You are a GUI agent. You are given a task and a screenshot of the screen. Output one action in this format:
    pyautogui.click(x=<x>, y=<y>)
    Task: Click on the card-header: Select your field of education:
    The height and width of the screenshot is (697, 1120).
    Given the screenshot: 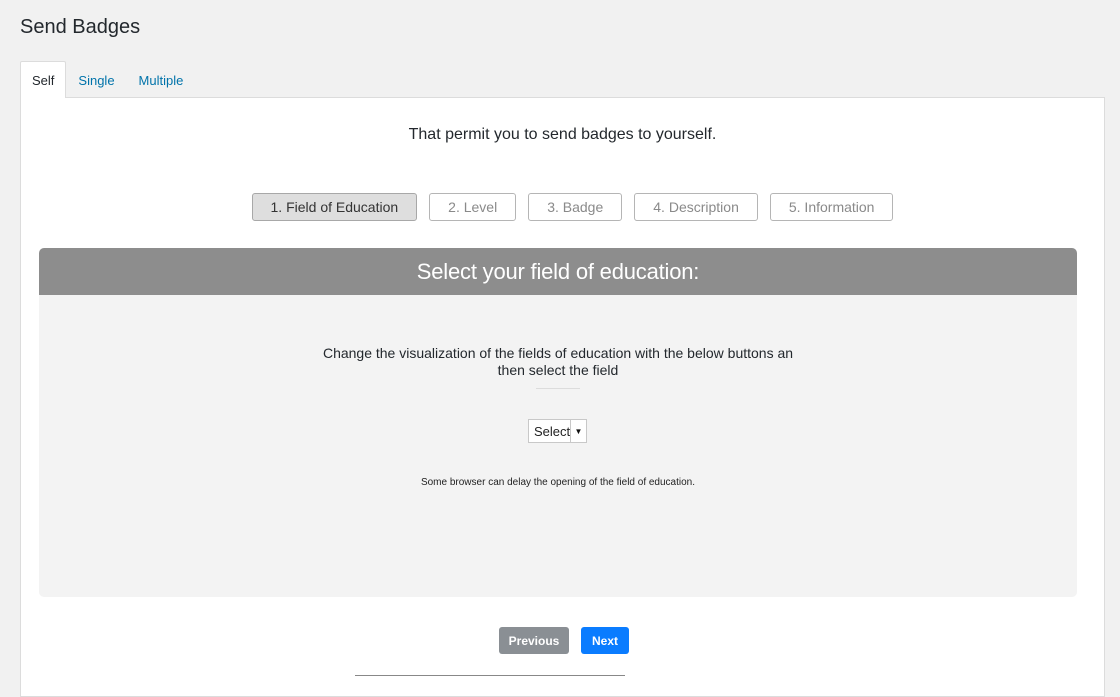 What is the action you would take?
    pyautogui.click(x=558, y=271)
    